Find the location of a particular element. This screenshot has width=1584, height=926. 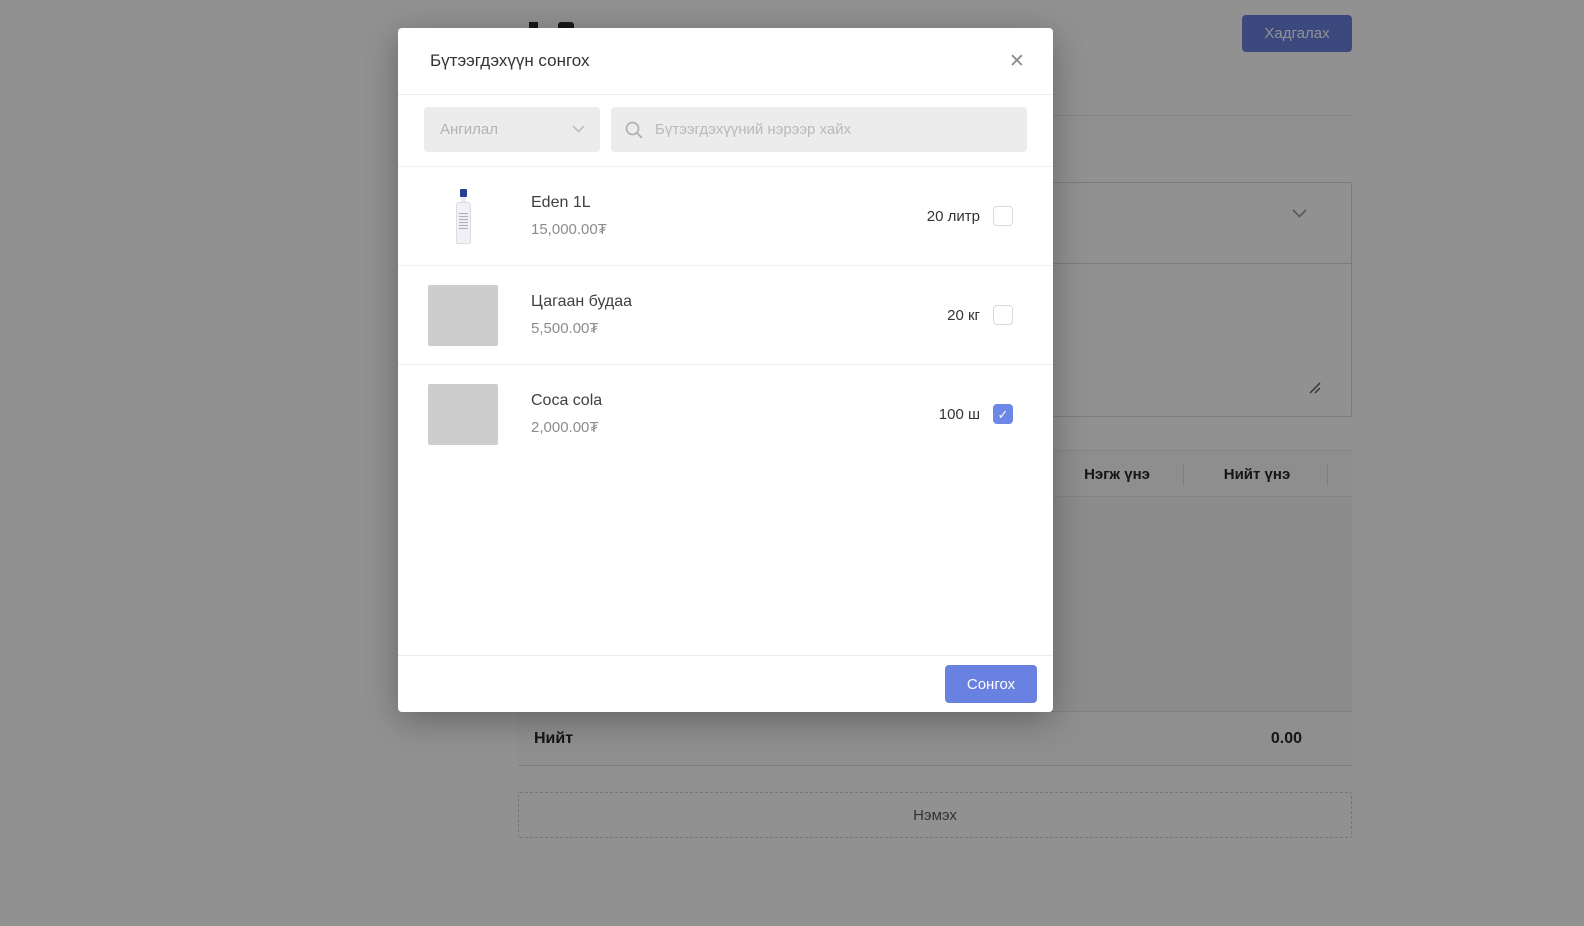

category-select-value: Ангилал is located at coordinates (469, 129).